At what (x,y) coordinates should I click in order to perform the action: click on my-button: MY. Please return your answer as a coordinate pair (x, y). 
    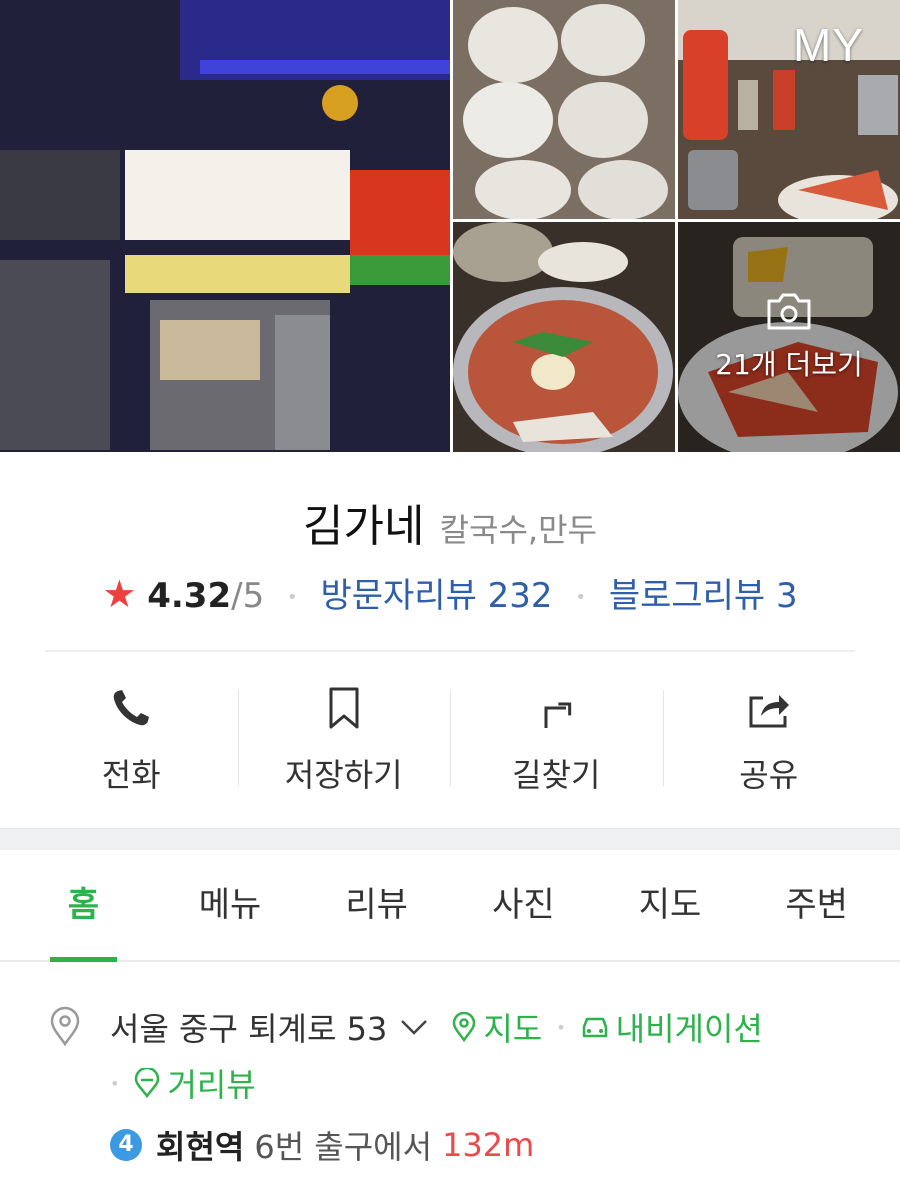
    Looking at the image, I should click on (828, 45).